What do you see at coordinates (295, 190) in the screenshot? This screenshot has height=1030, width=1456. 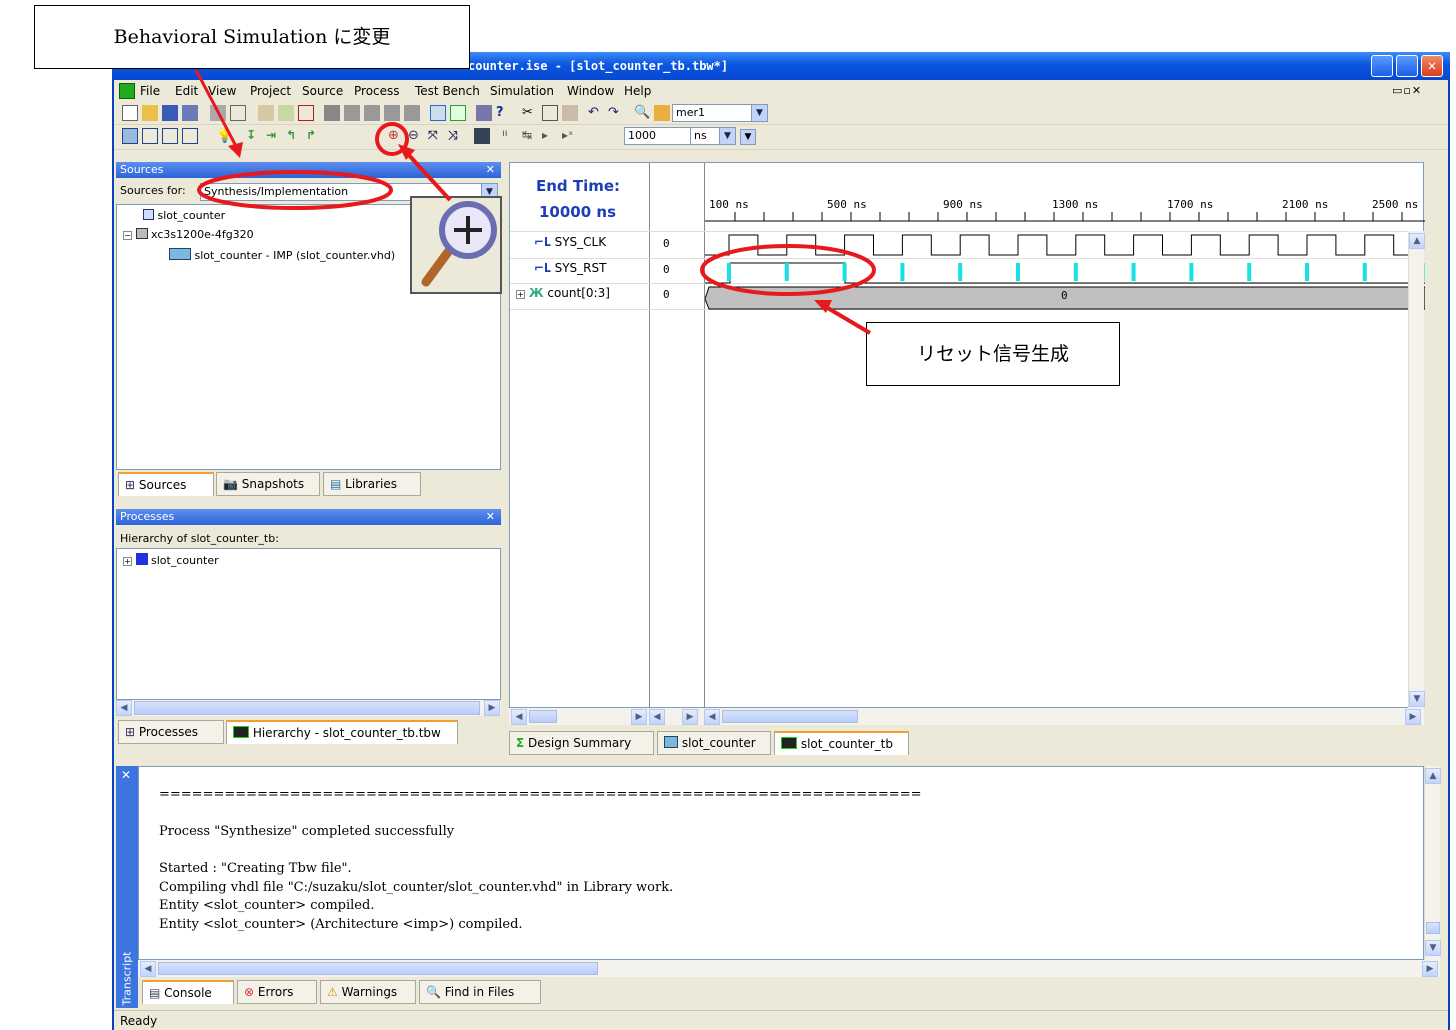 I see `highlight-sources-for` at bounding box center [295, 190].